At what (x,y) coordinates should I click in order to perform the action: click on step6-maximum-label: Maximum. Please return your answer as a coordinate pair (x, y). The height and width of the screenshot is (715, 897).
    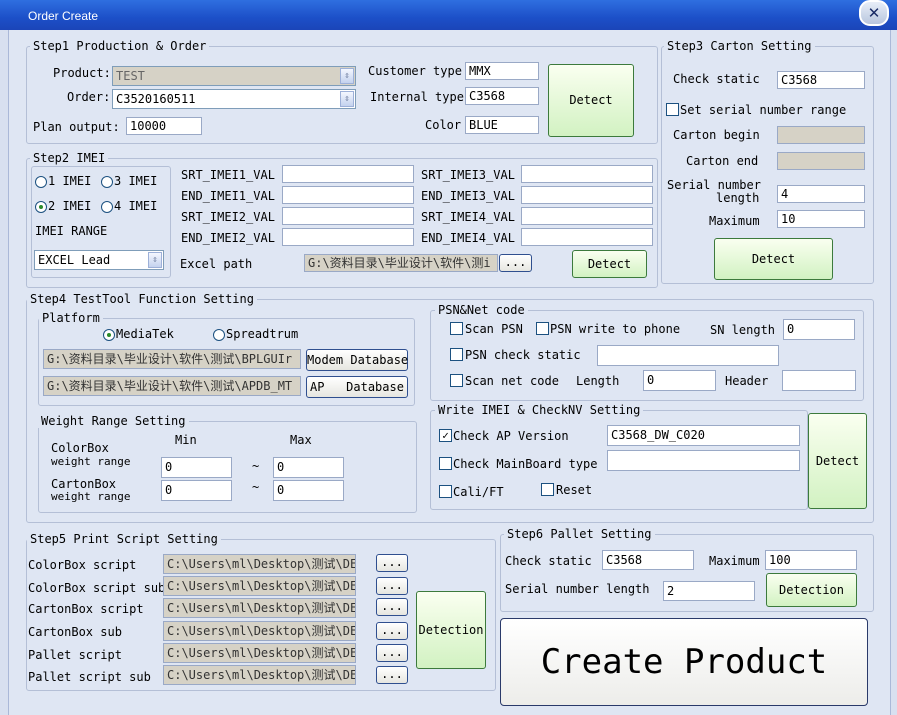
    Looking at the image, I should click on (734, 561).